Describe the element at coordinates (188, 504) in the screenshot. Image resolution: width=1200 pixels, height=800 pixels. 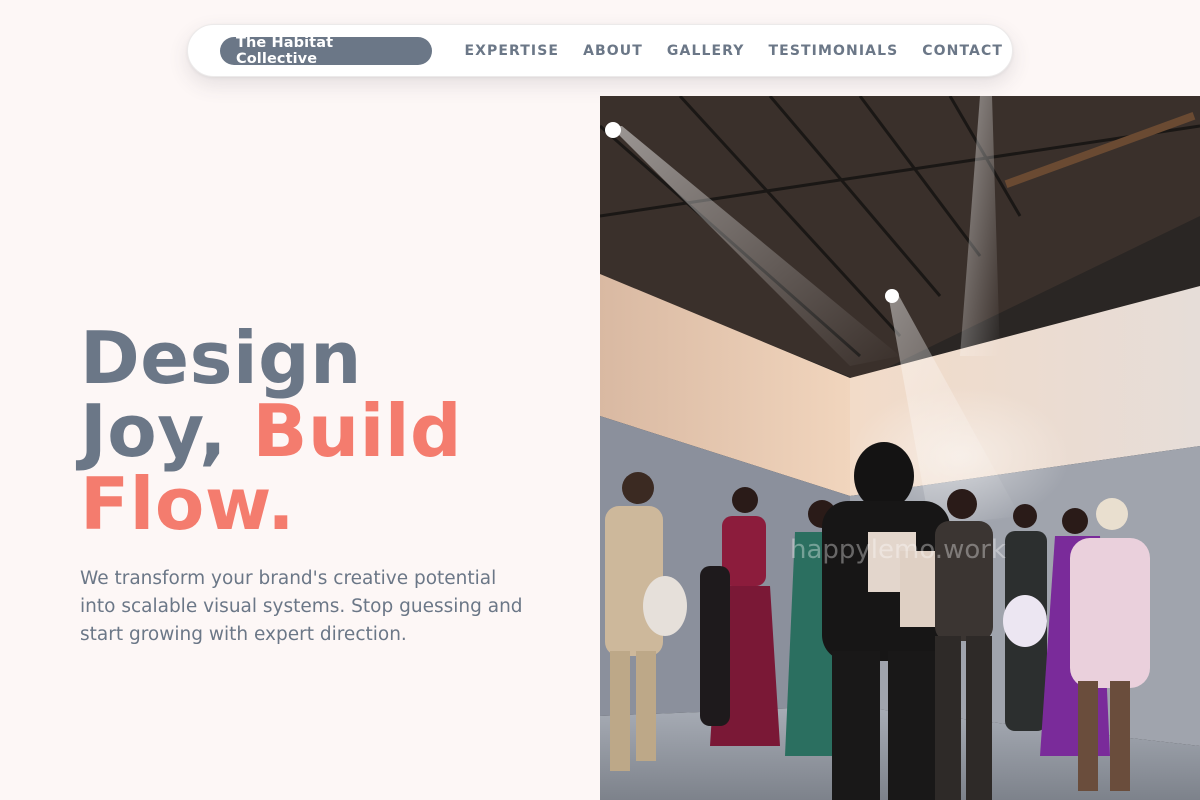
I see `headline-flow: Flow.` at that location.